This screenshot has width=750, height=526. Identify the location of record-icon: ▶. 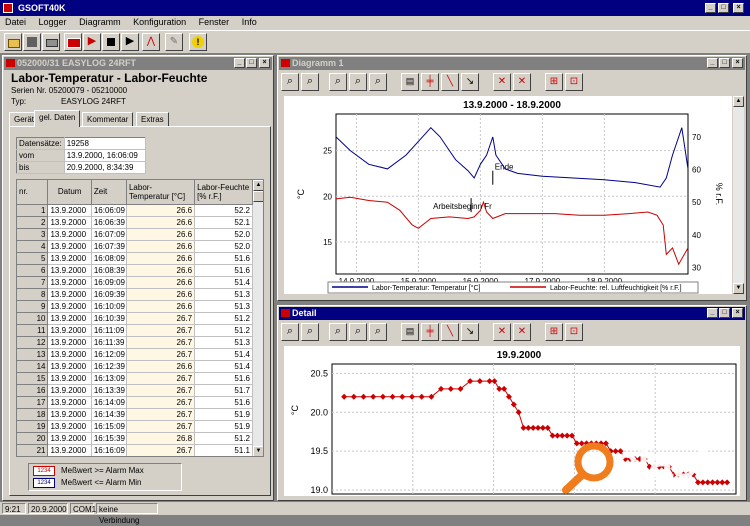
(92, 42).